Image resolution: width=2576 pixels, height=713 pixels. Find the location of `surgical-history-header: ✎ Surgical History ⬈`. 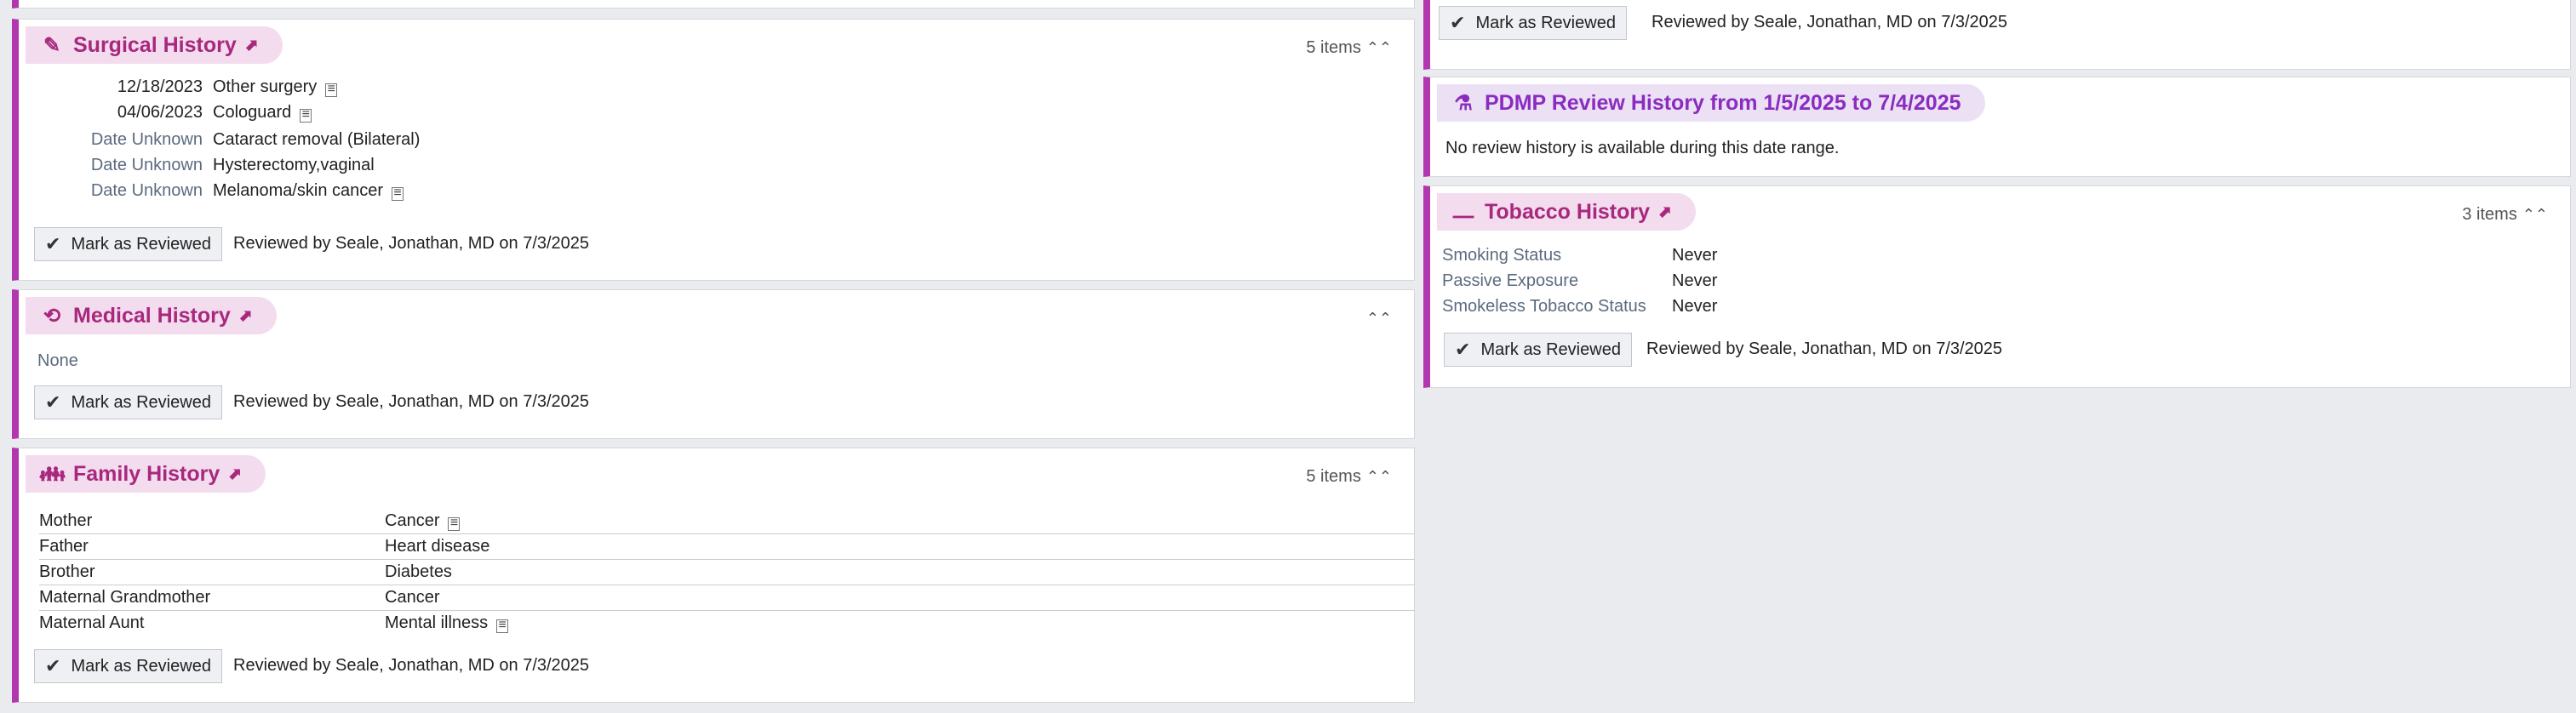

surgical-history-header: ✎ Surgical History ⬈ is located at coordinates (155, 45).